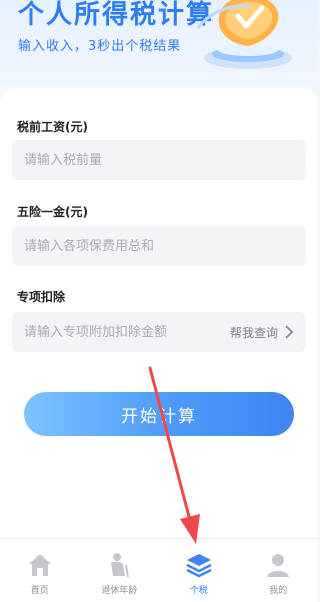 The height and width of the screenshot is (602, 320). Describe the element at coordinates (100, 46) in the screenshot. I see `page-subtitle: 输入收入，3秒出个税结果` at that location.